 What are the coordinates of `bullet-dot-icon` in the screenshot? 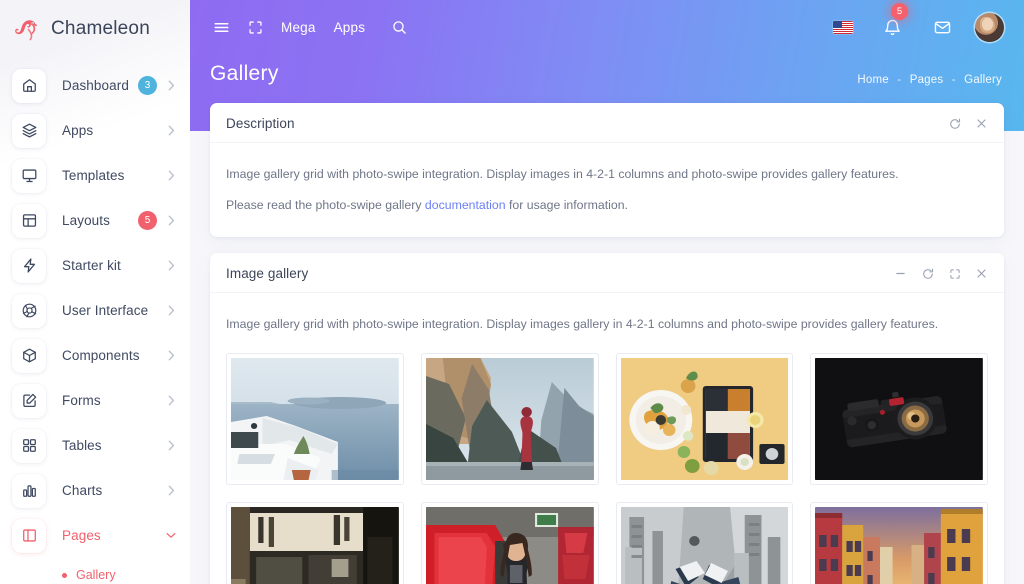 It's located at (64, 575).